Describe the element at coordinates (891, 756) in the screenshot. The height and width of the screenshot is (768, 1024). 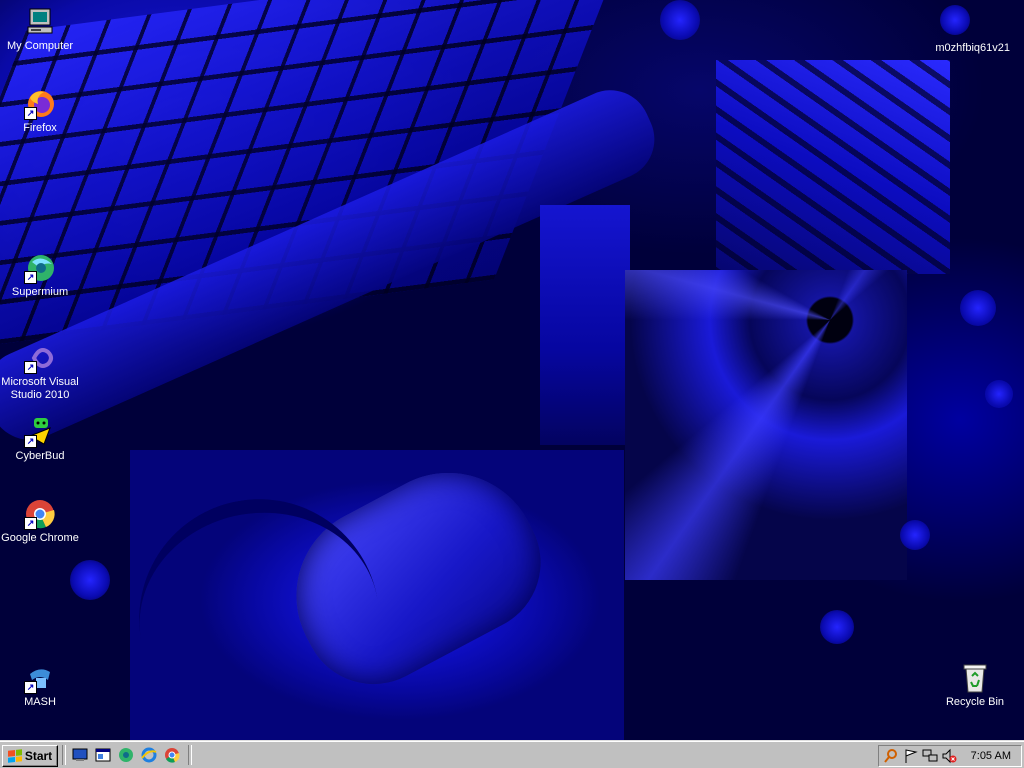
I see `search-icon` at that location.